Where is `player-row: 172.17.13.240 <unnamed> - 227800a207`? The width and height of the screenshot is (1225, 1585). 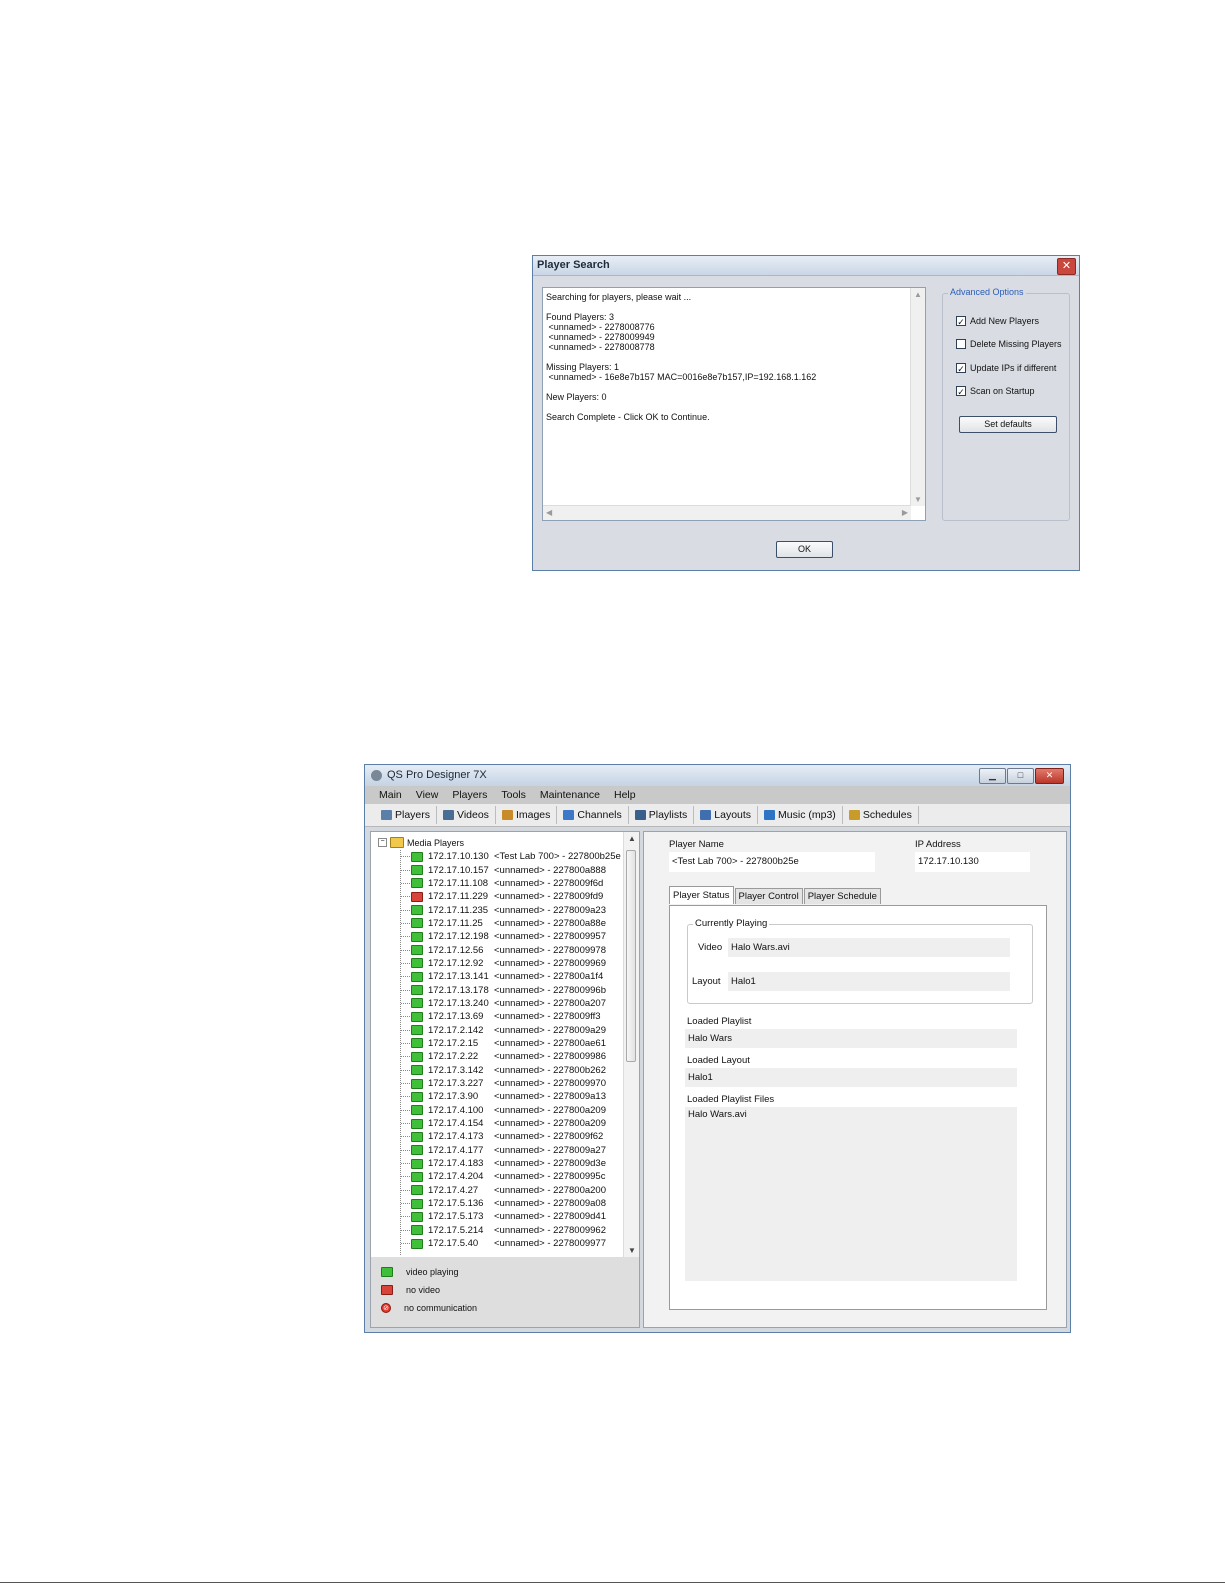
player-row: 172.17.13.240 <unnamed> - 227800a207 is located at coordinates (511, 1003).